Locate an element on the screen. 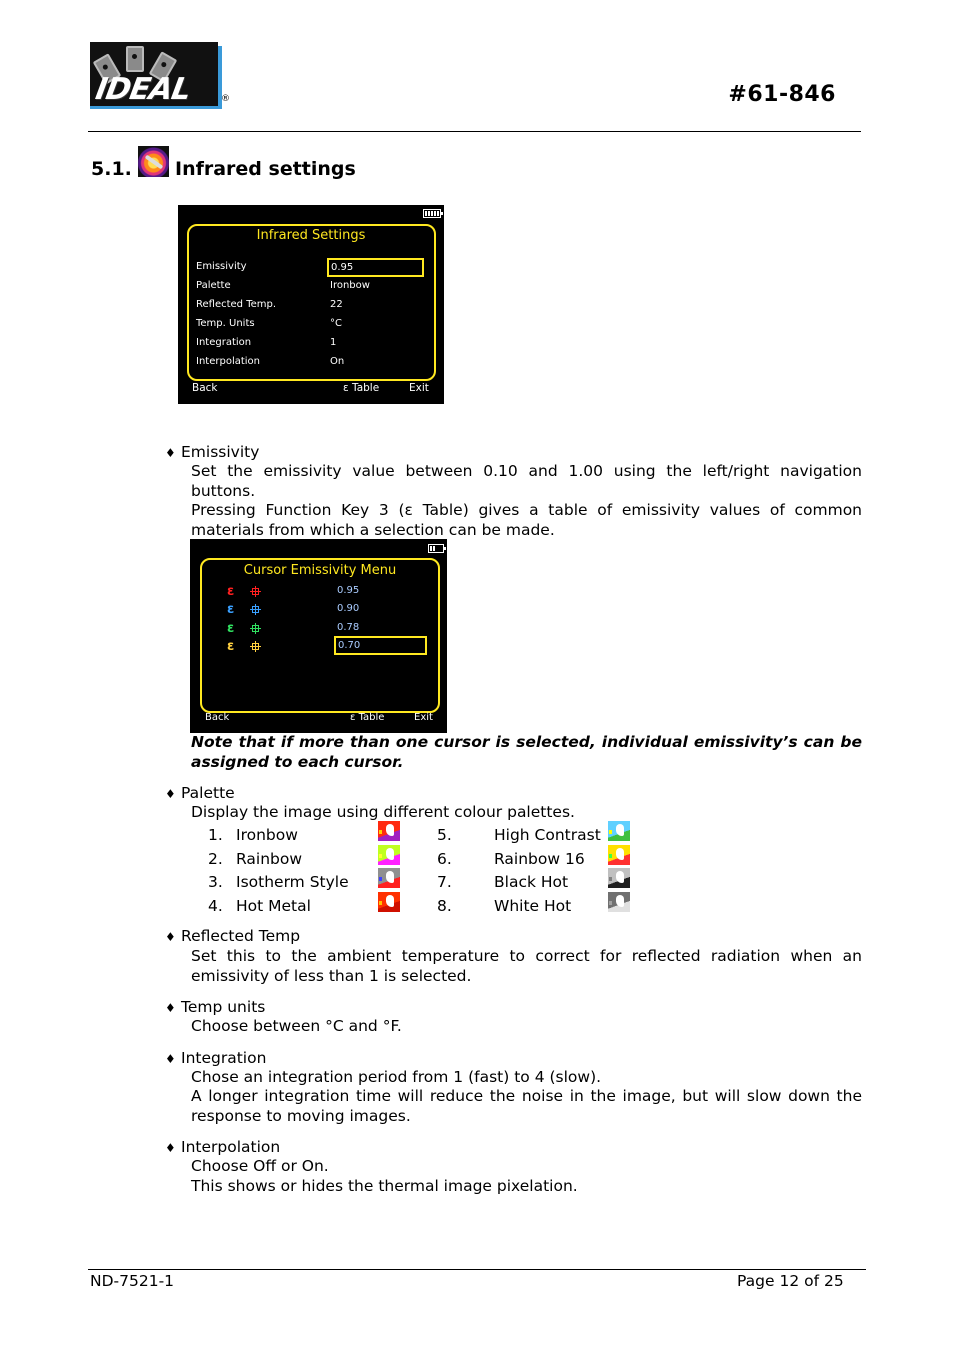  setting-value-palette: Ironbow is located at coordinates (350, 285).